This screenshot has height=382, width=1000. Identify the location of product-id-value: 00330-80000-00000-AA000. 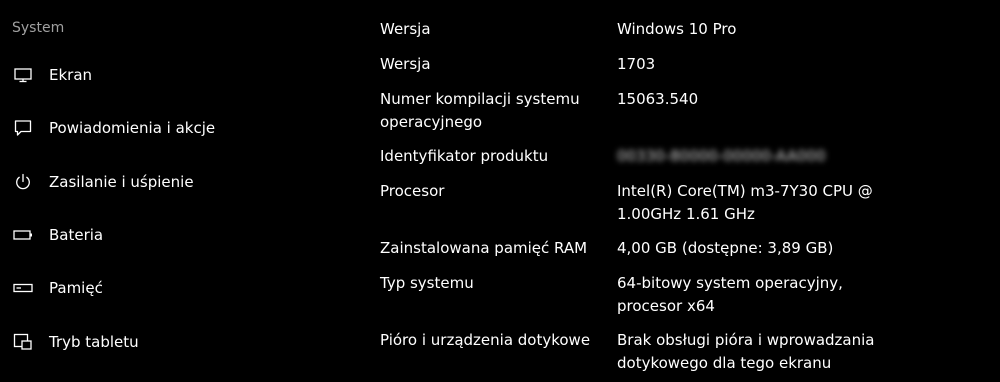
(721, 156).